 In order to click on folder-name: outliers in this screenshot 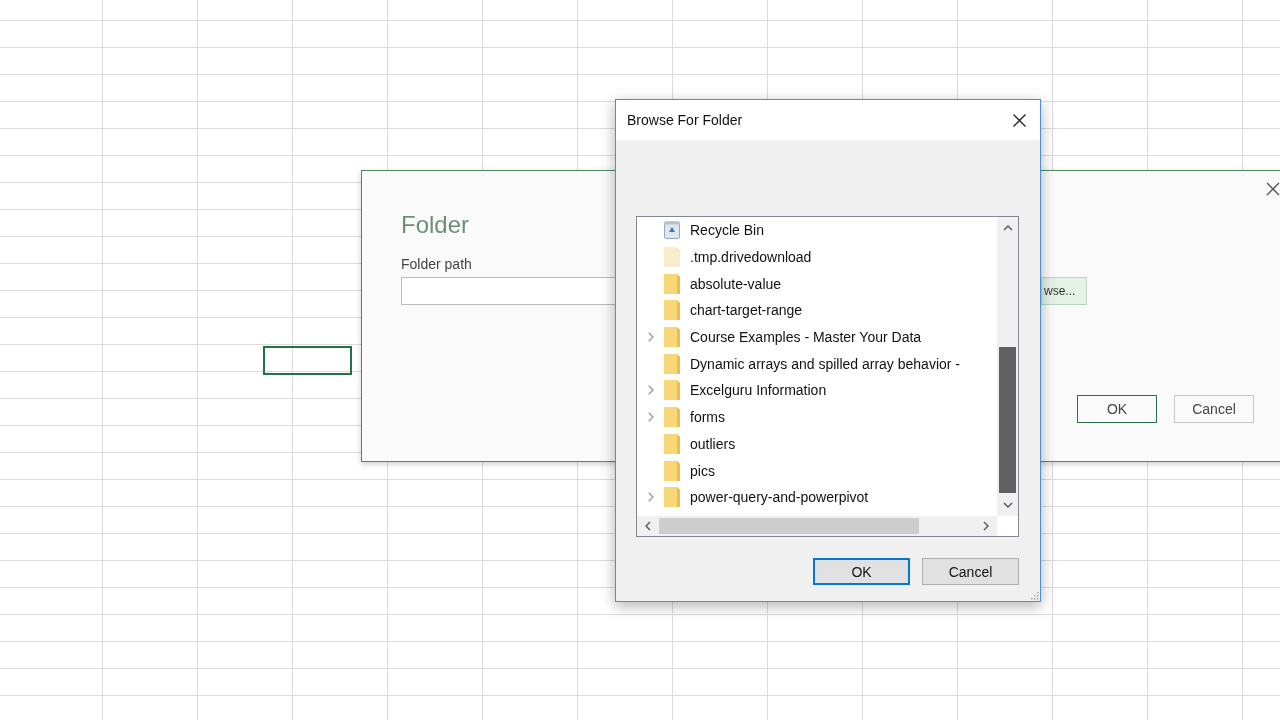, I will do `click(713, 443)`.